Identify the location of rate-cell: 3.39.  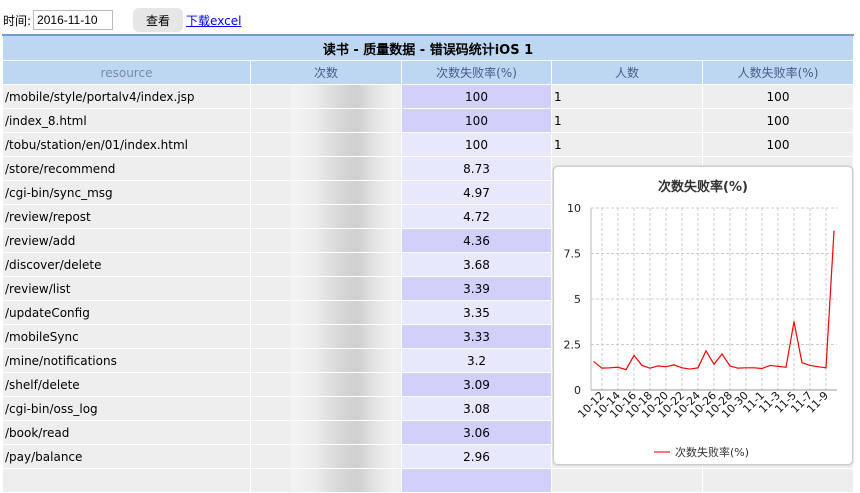
(476, 288).